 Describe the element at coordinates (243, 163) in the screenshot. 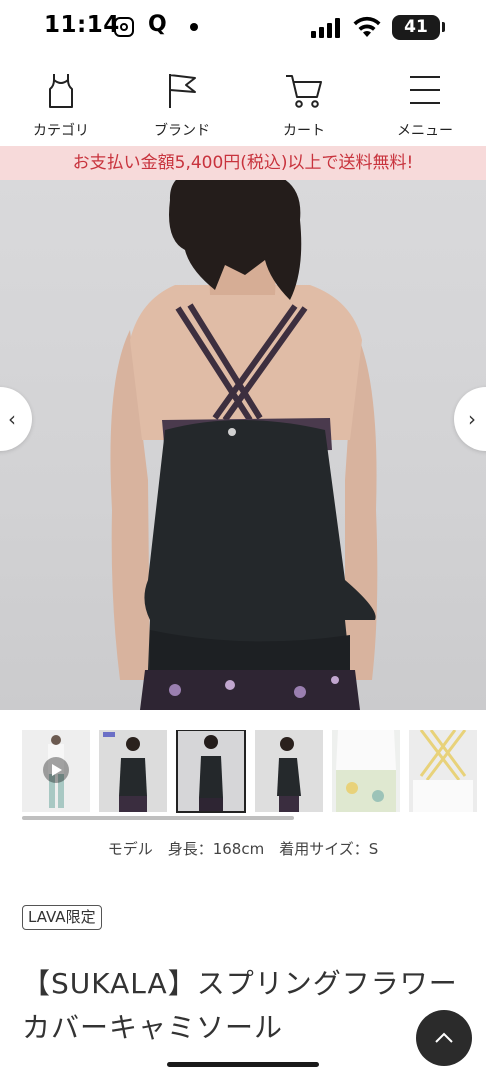

I see `free-shipping-banner: お支払い金額5,400円(税込)以上で送料無料!` at that location.